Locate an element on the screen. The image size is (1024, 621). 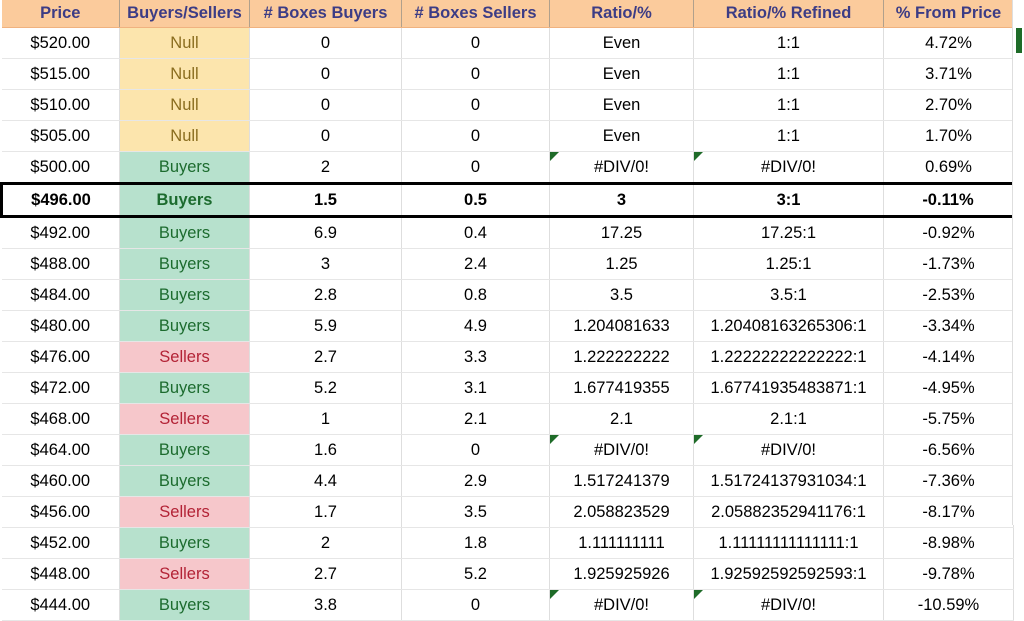
cell-boxes-buyers: 1.6 is located at coordinates (325, 450).